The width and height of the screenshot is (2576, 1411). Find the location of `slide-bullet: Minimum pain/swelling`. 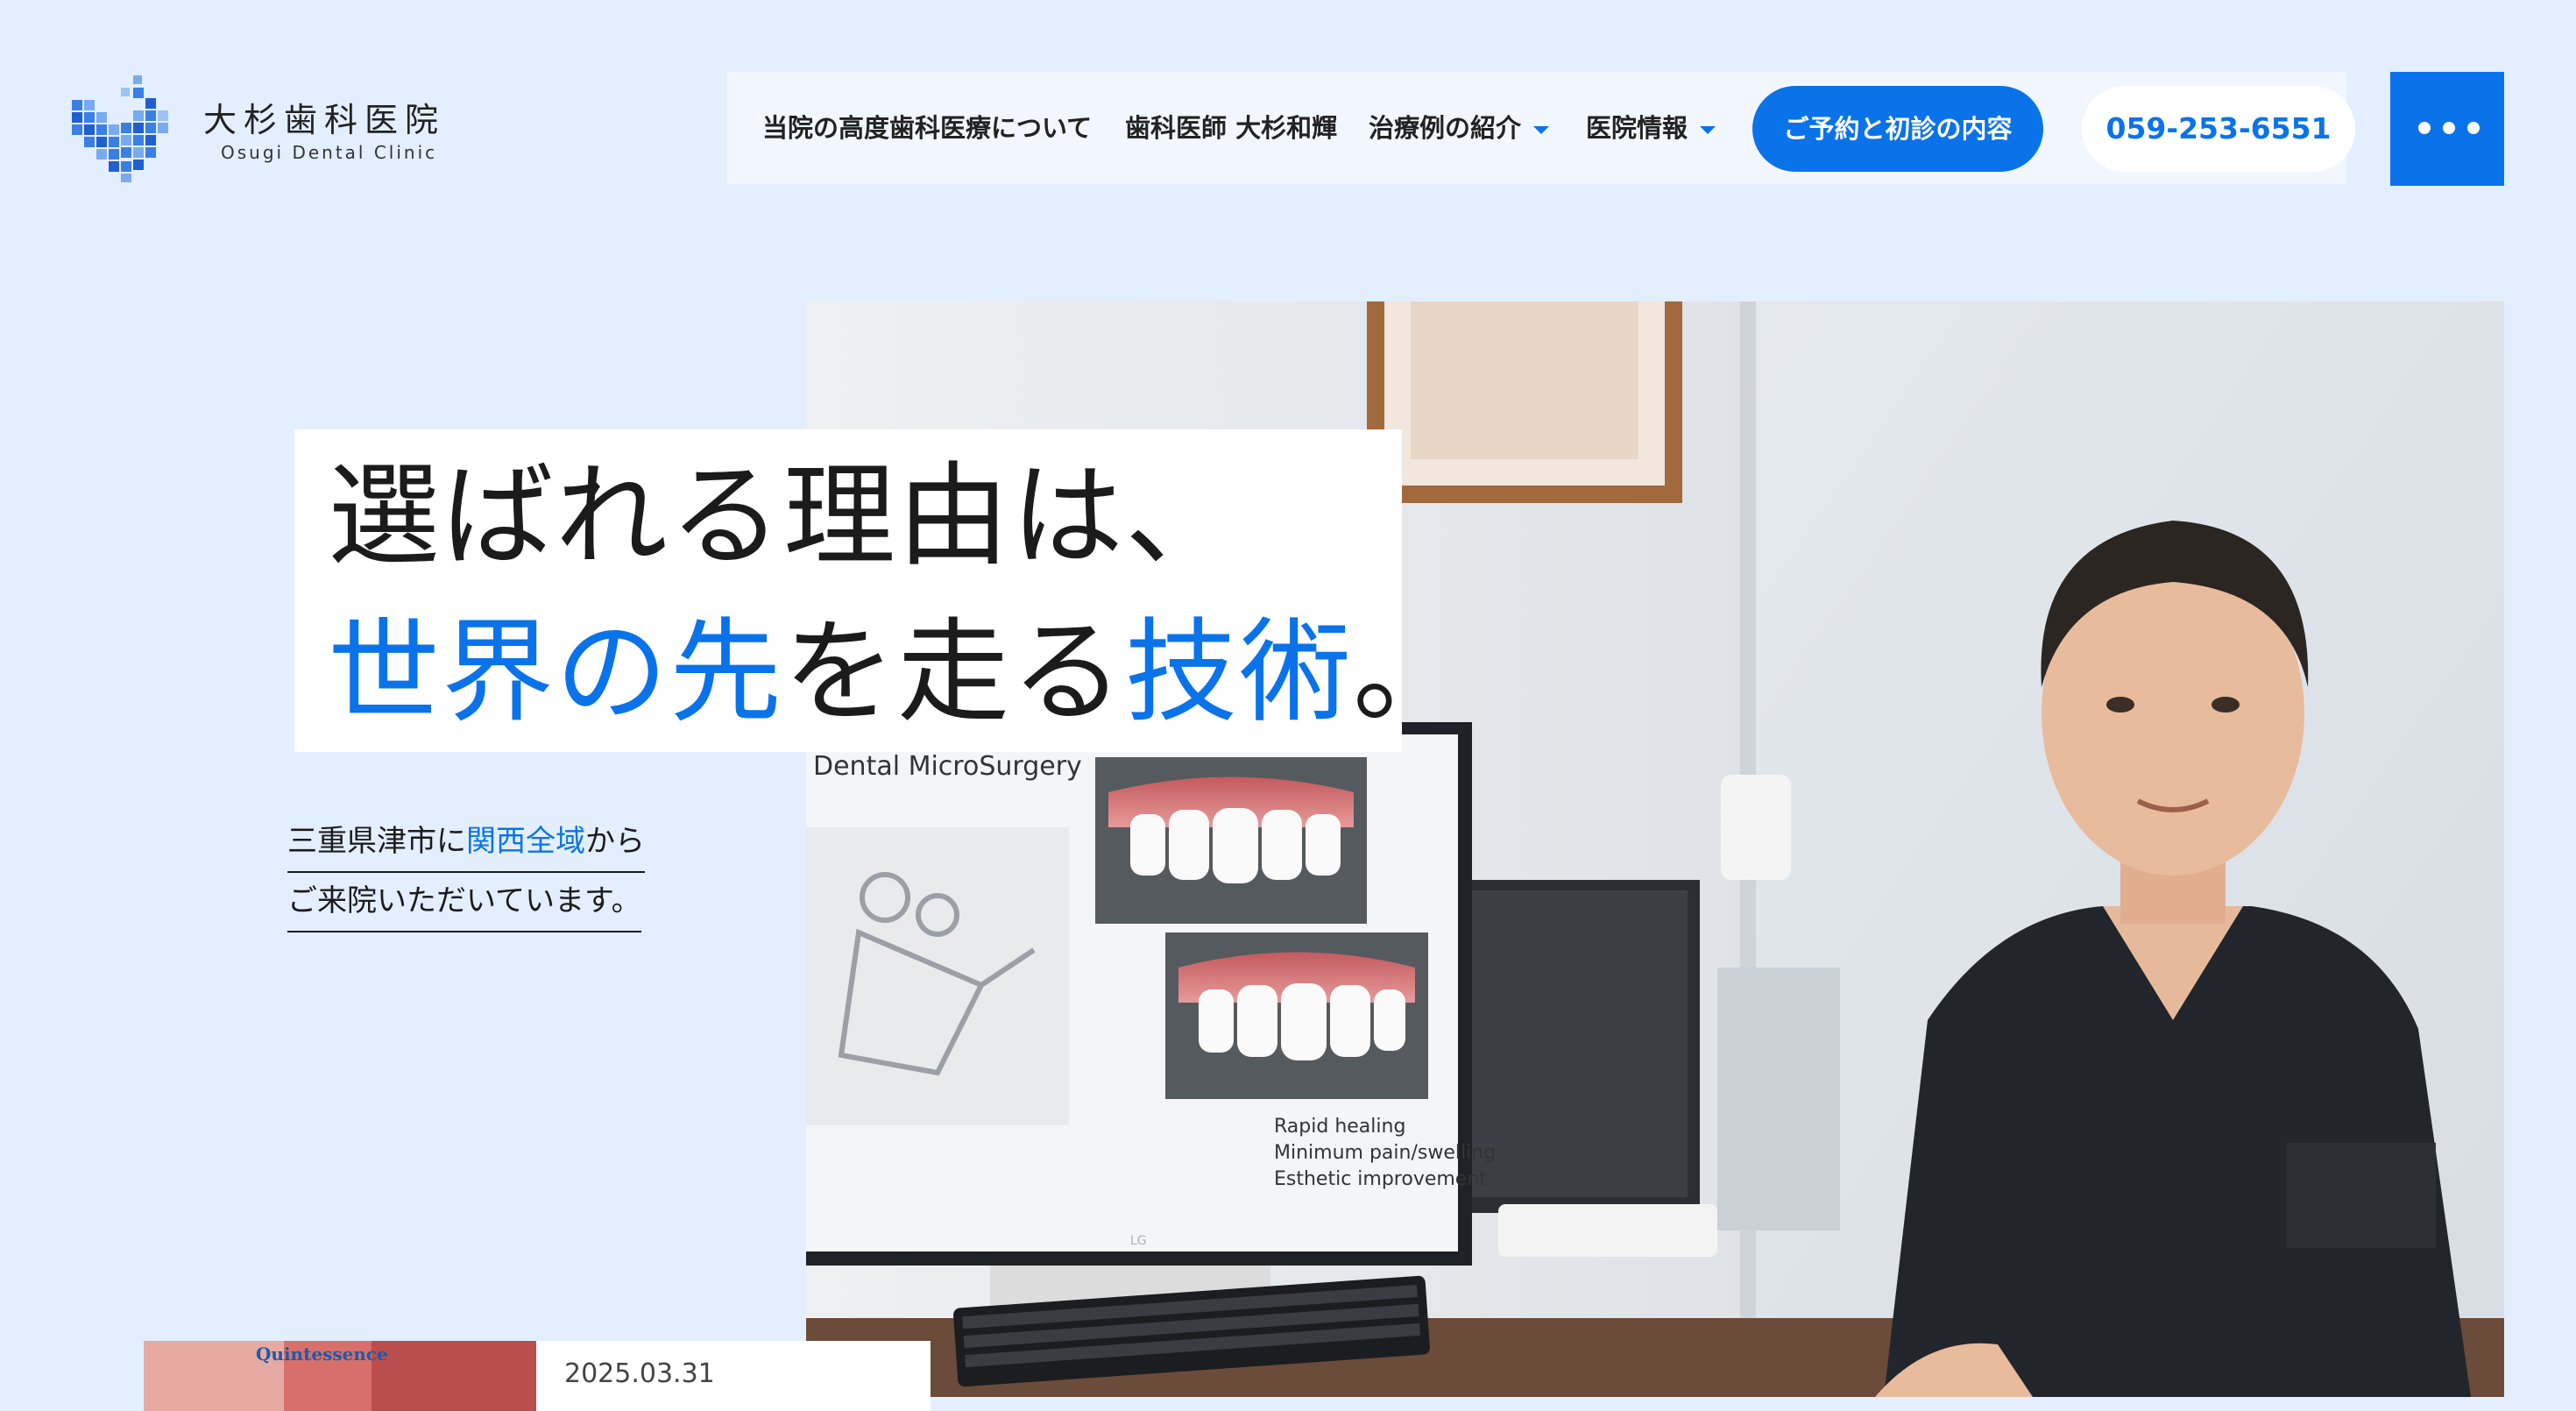

slide-bullet: Minimum pain/swelling is located at coordinates (1385, 1153).